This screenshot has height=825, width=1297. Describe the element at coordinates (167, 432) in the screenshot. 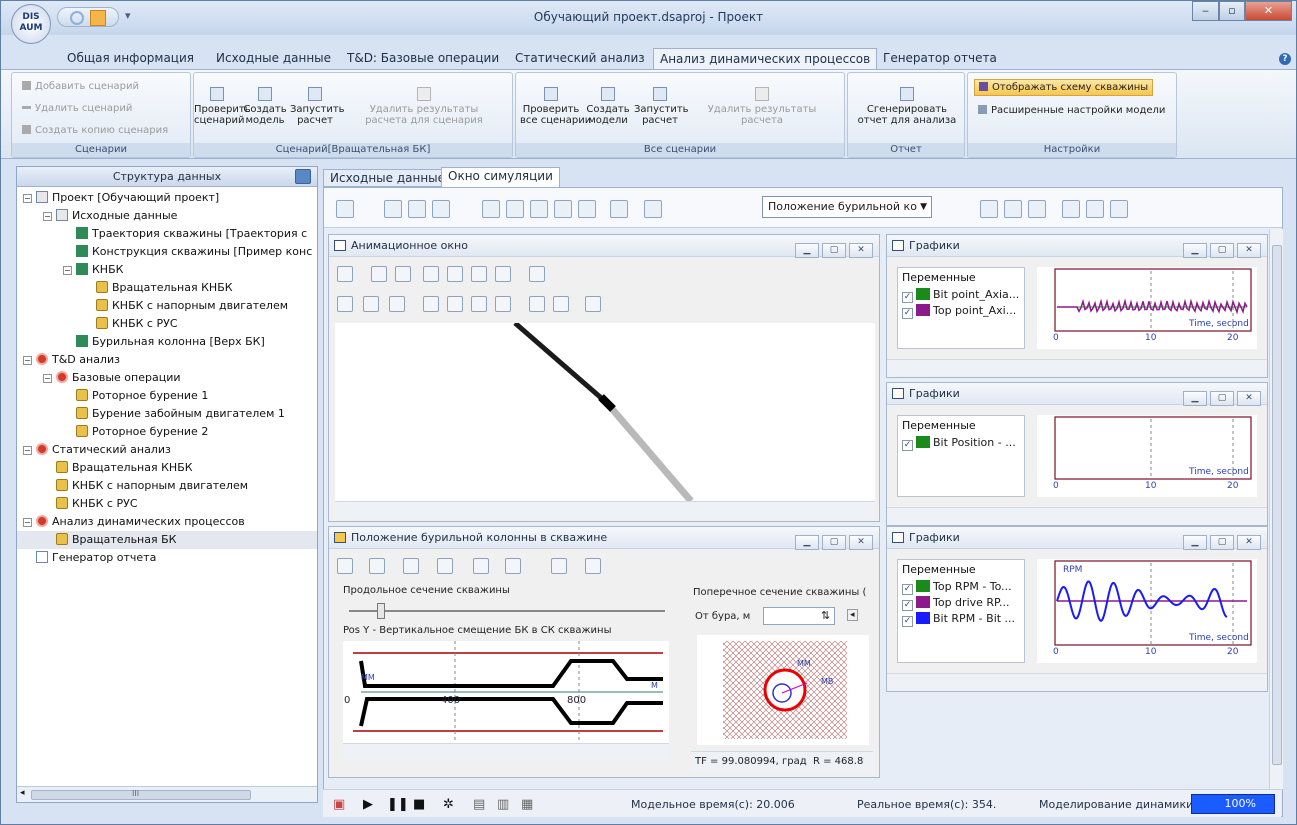

I see `tree-item: Роторное бурение 2` at that location.